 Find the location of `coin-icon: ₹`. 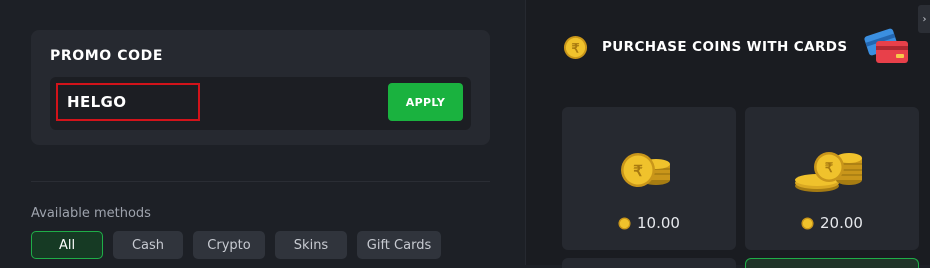

coin-icon: ₹ is located at coordinates (575, 47).